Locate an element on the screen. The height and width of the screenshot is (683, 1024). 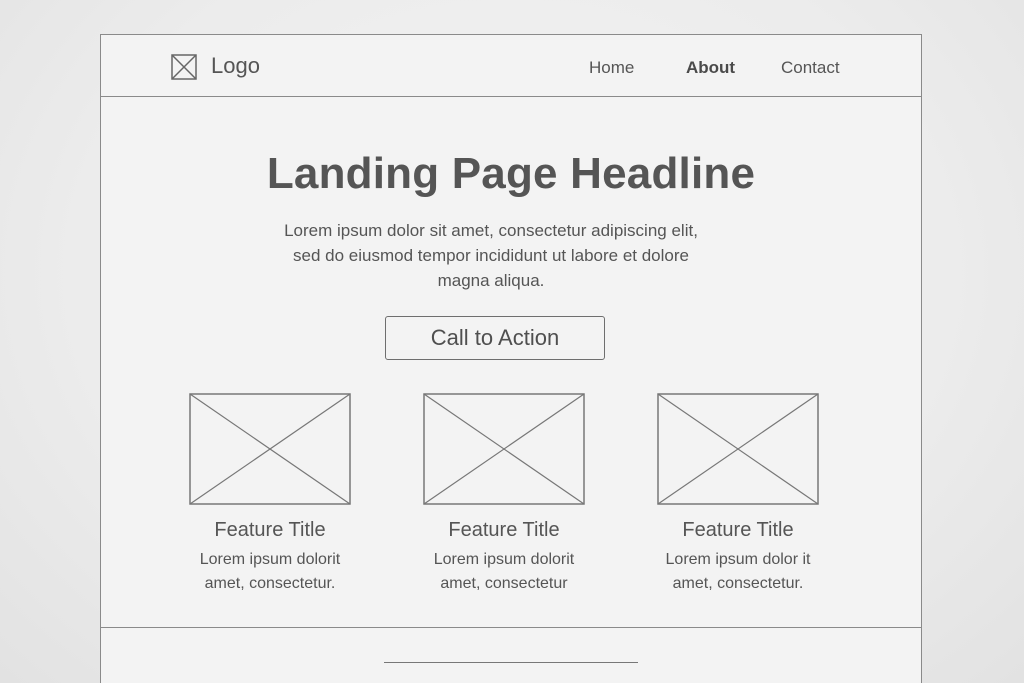
intro-line: magna aliqua. is located at coordinates (491, 280).